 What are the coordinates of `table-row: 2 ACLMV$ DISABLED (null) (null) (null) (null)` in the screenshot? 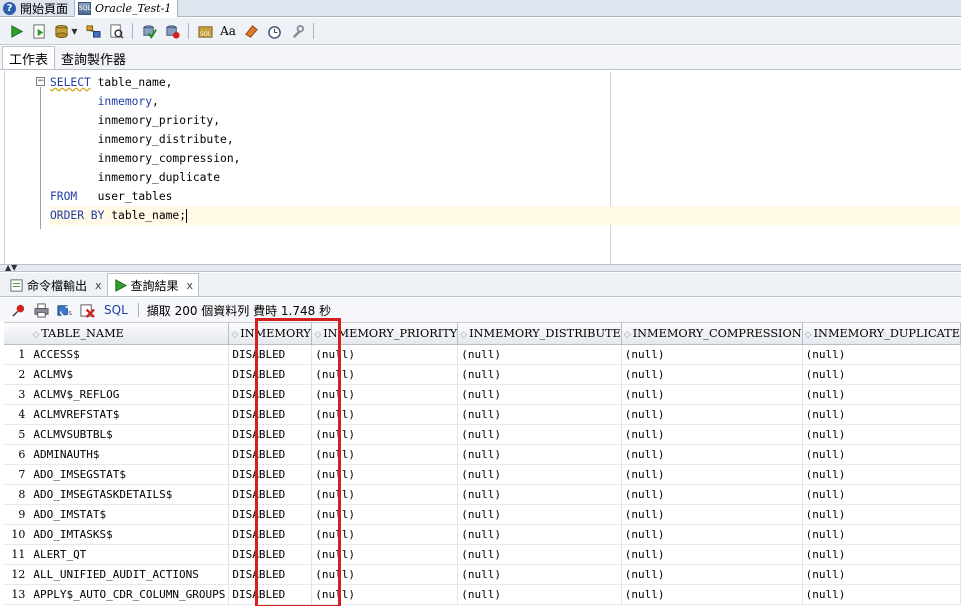 It's located at (482, 374).